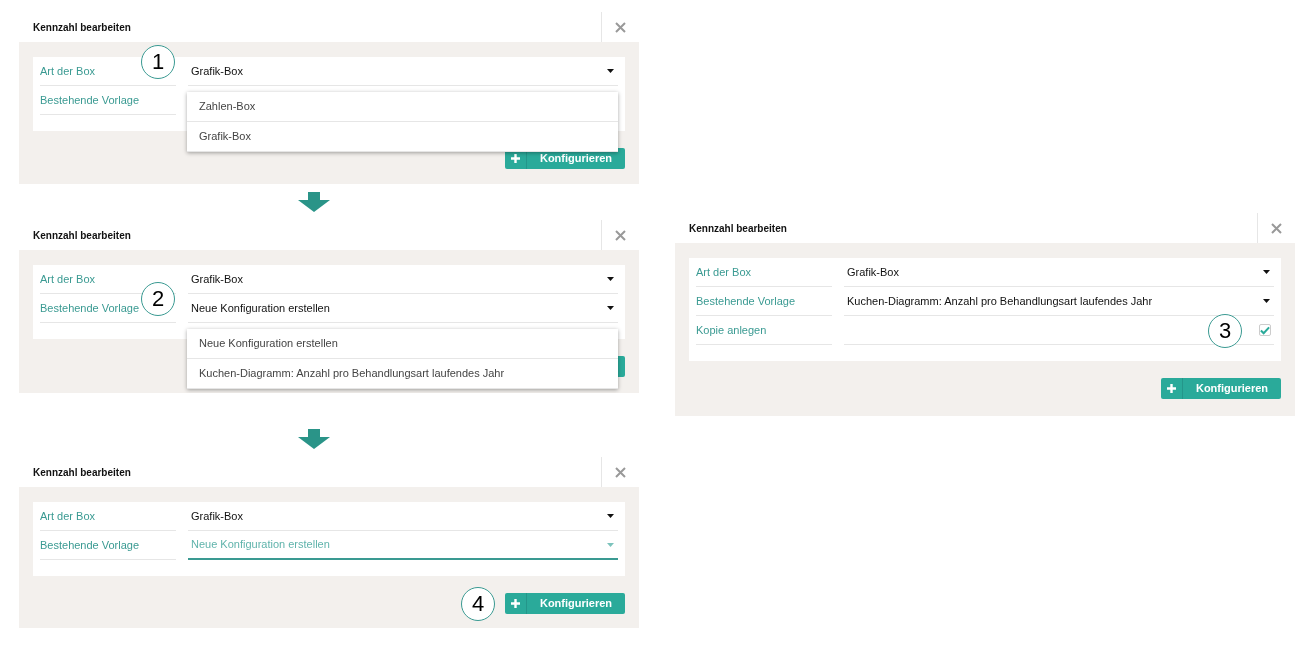  Describe the element at coordinates (403, 308) in the screenshot. I see `select-field: Neue Konfiguration erstellen` at that location.